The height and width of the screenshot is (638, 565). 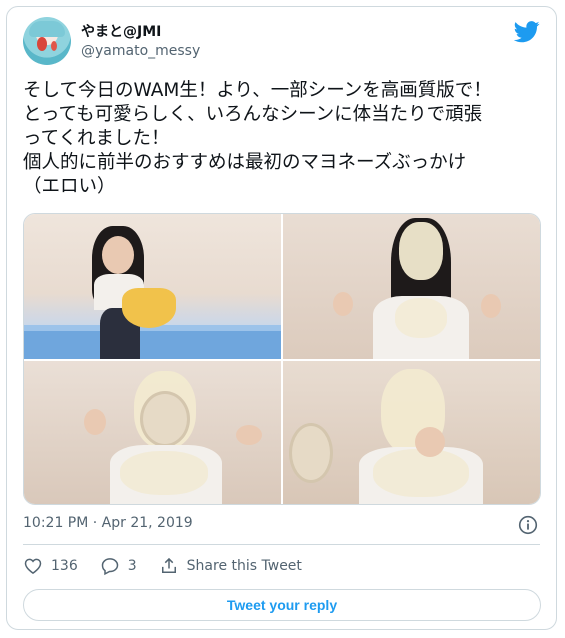 What do you see at coordinates (140, 51) in the screenshot?
I see `handle: @yamato_messy` at bounding box center [140, 51].